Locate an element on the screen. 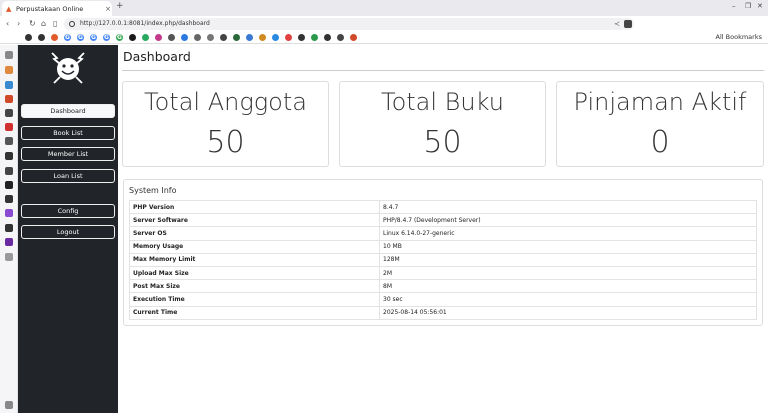 The width and height of the screenshot is (768, 413). nav-member-list: Member List is located at coordinates (68, 154).